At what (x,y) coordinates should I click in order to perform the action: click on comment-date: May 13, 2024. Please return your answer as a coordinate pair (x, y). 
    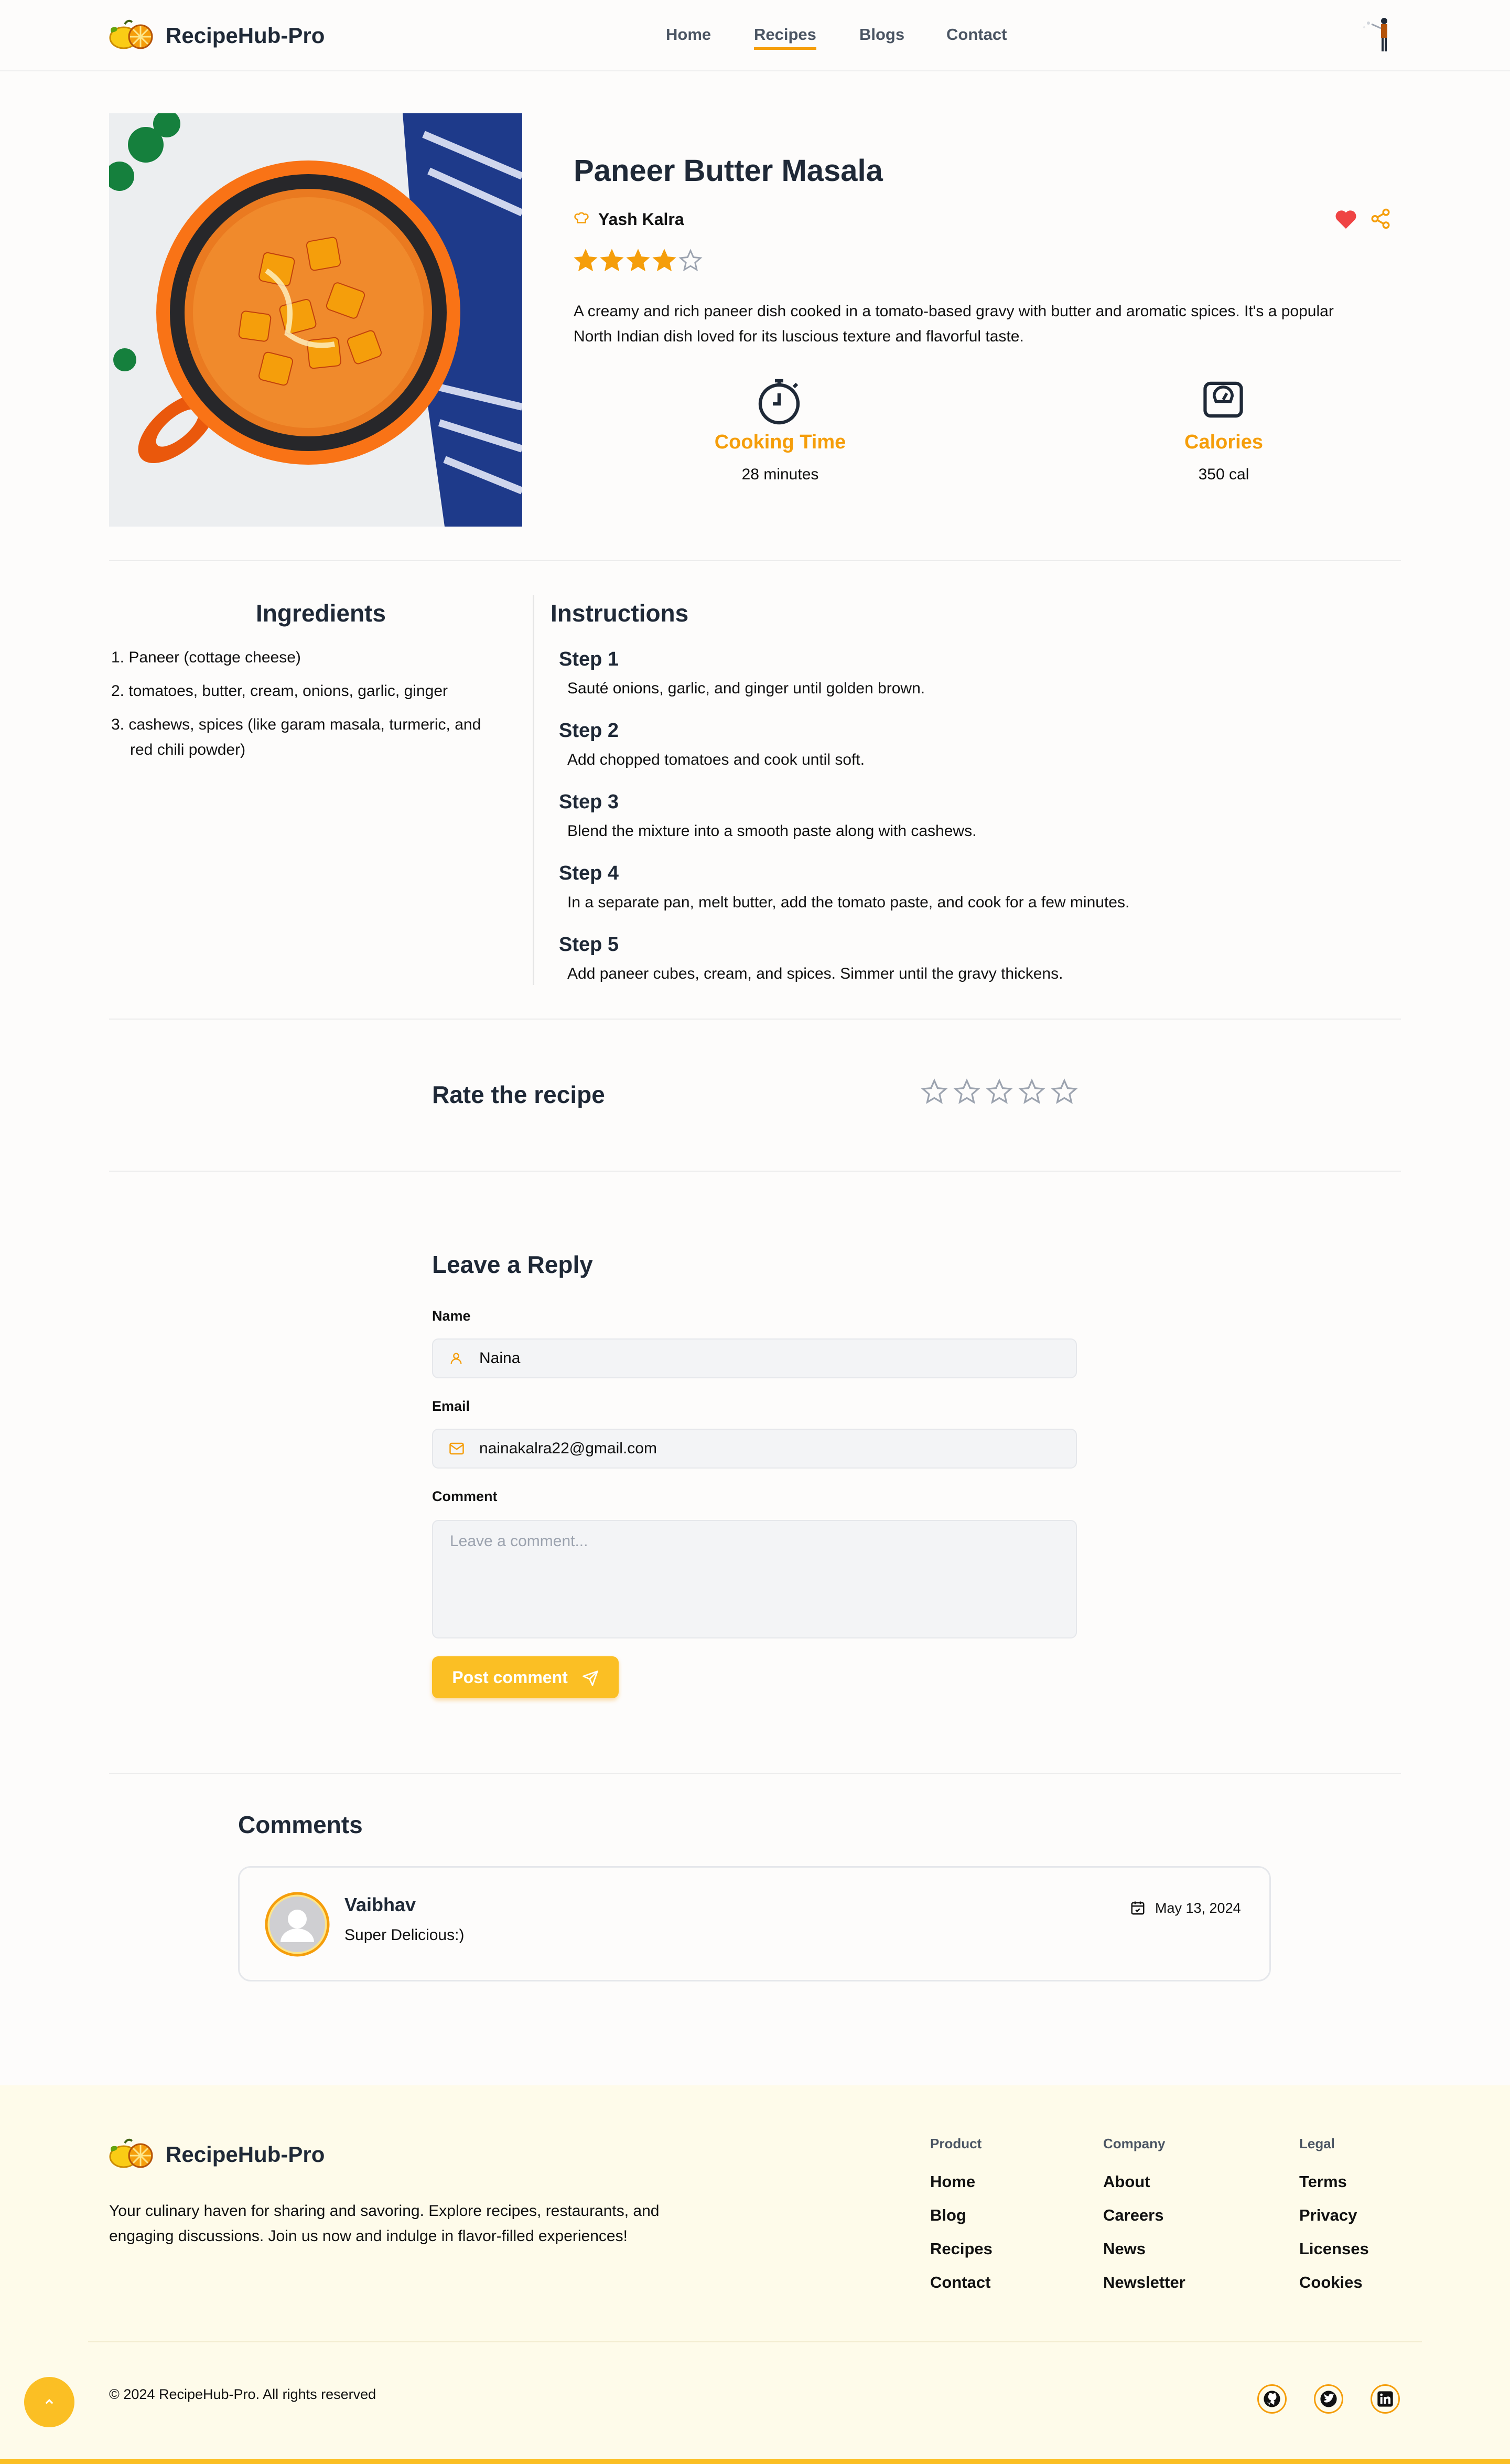
    Looking at the image, I should click on (1198, 1908).